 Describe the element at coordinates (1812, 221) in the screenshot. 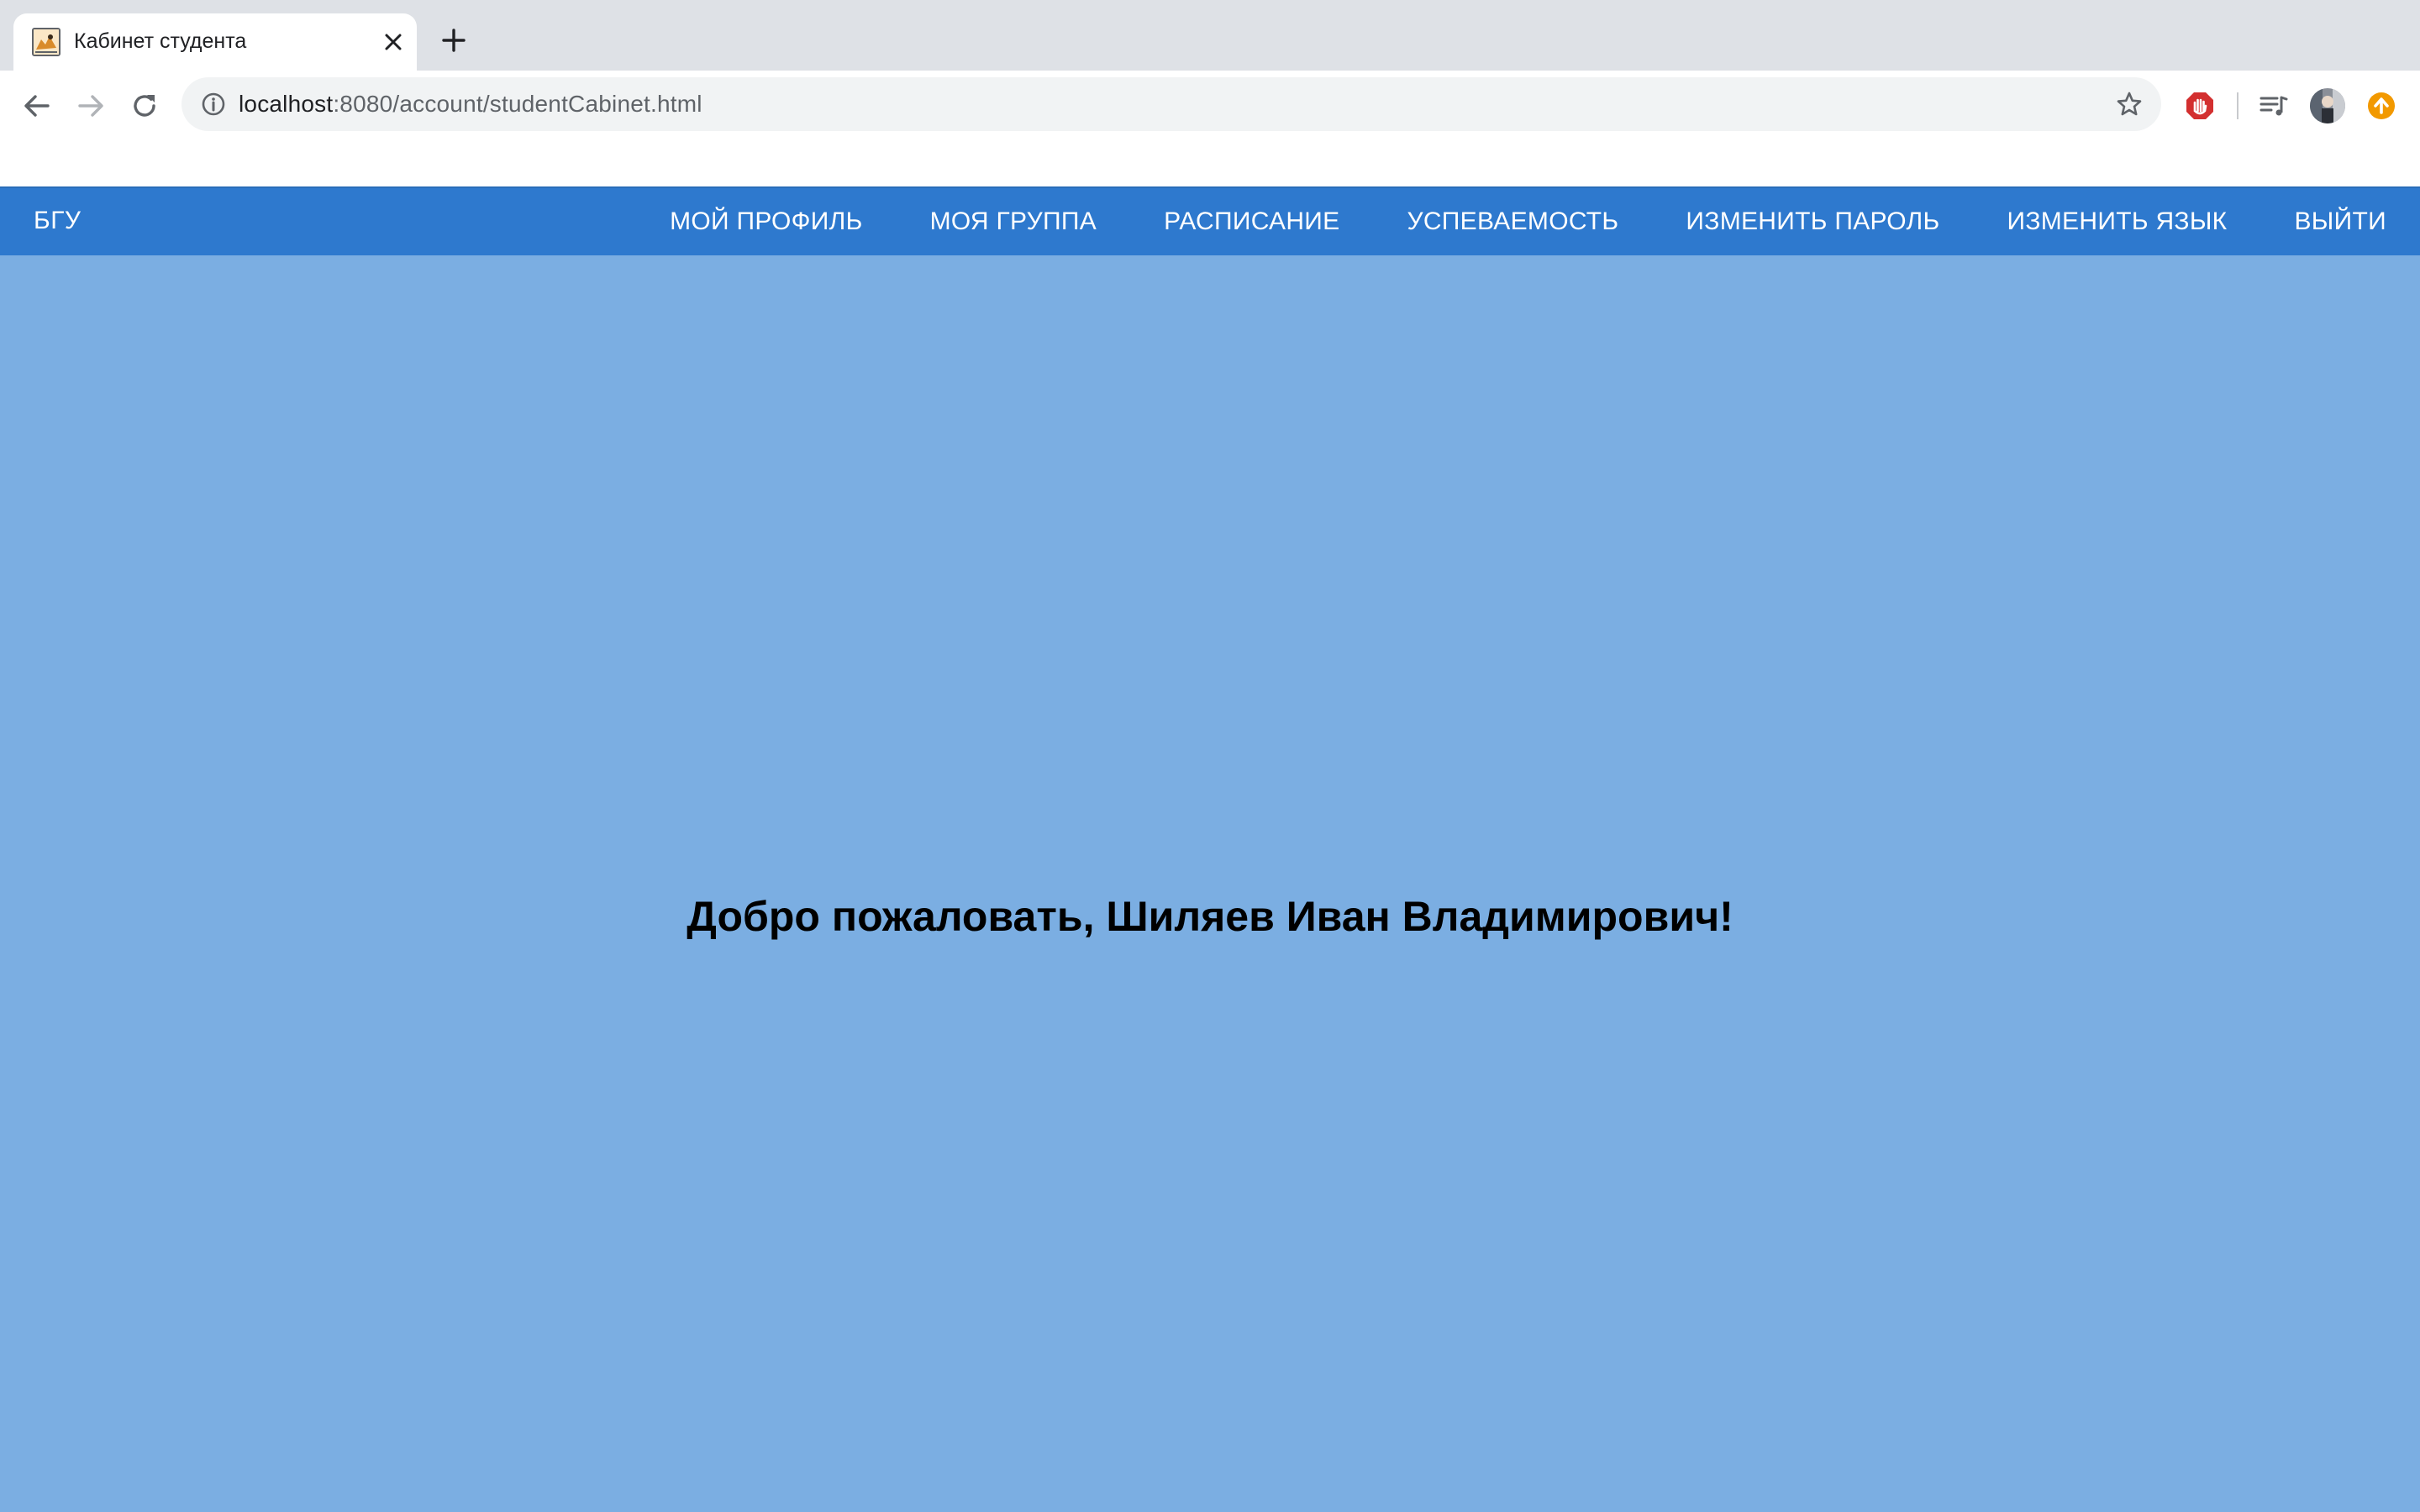

I see `nav-change-password: ИЗМЕНИТЬ ПАРОЛЬ` at that location.